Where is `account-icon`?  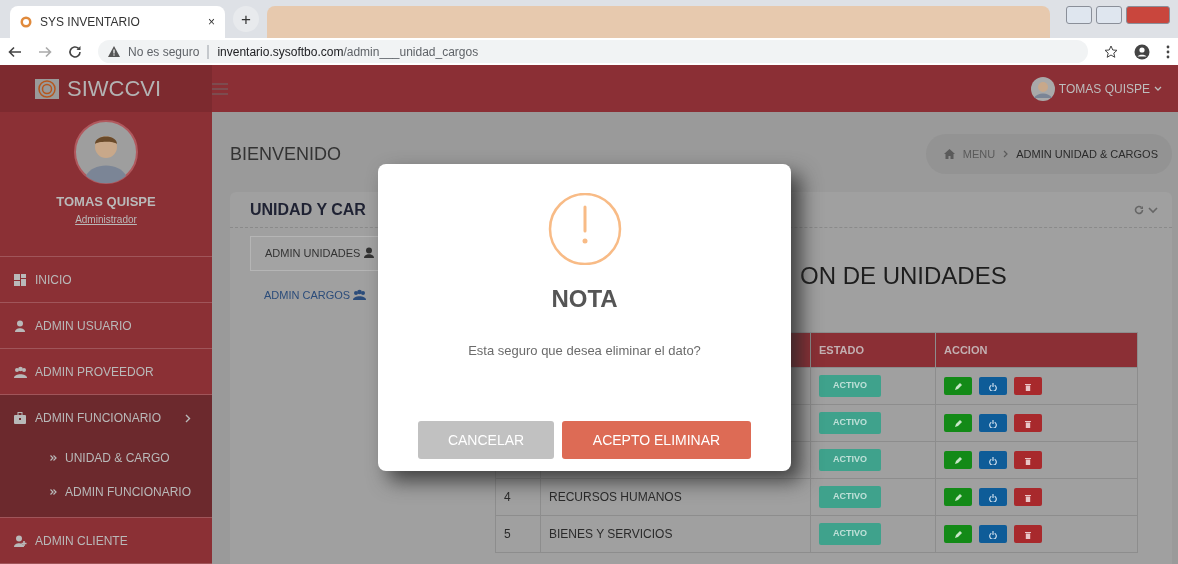
account-icon is located at coordinates (1142, 51).